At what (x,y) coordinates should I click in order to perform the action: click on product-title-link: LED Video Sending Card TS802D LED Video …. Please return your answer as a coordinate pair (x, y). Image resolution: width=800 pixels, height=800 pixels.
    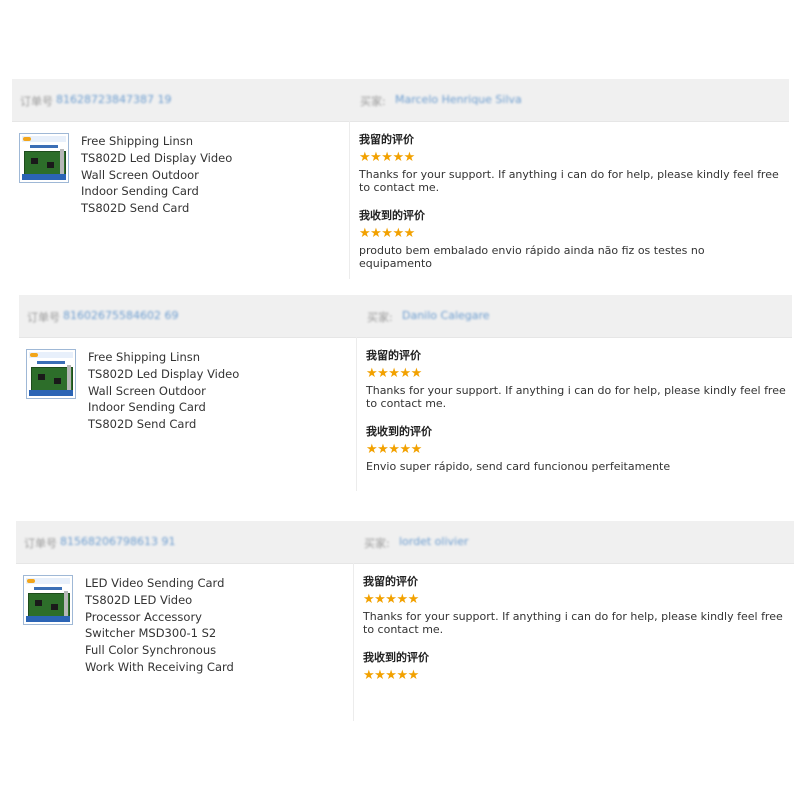
    Looking at the image, I should click on (170, 625).